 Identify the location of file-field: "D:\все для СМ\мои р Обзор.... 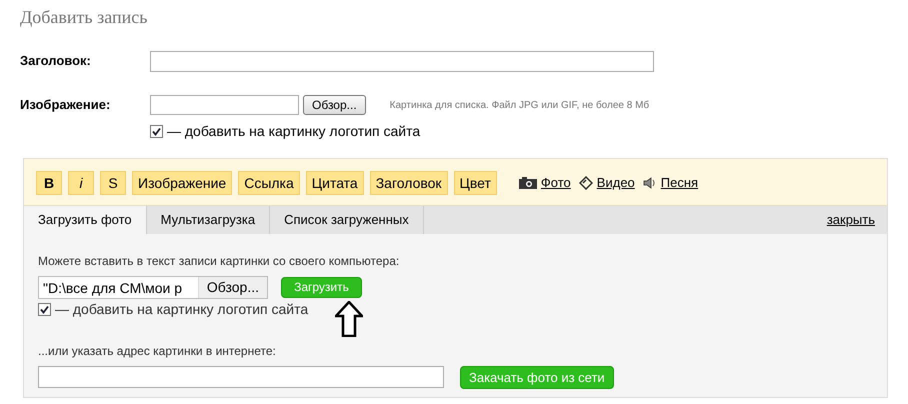
(153, 287).